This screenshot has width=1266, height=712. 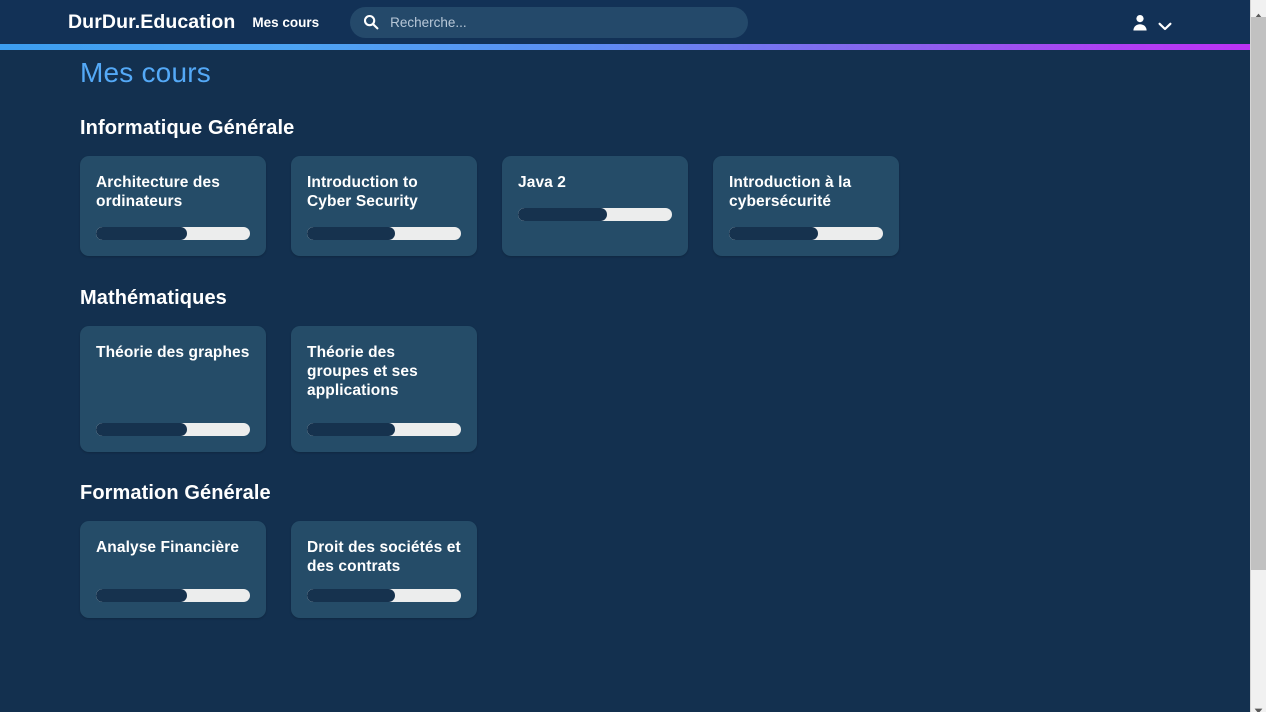 What do you see at coordinates (384, 557) in the screenshot?
I see `course-card-title: Droit des sociétés et des contrats` at bounding box center [384, 557].